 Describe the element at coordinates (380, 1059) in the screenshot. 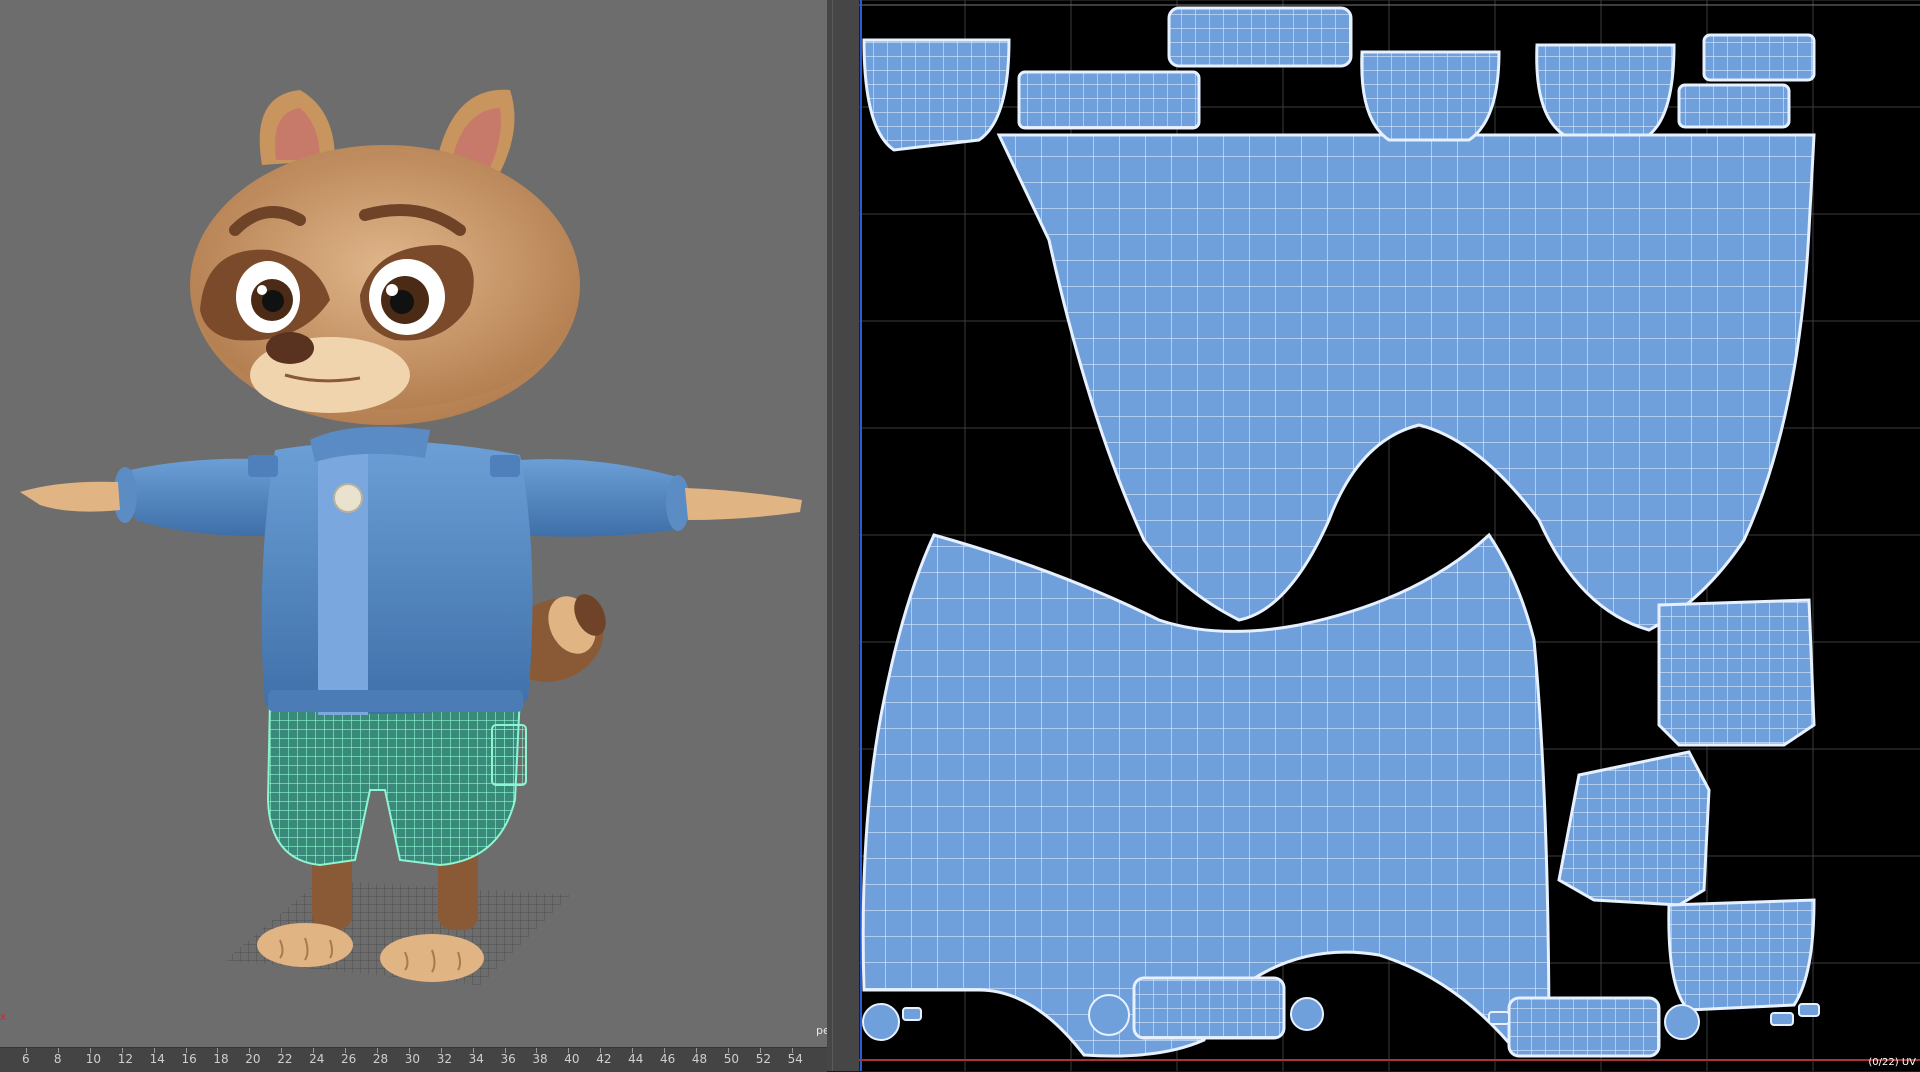

I see `timeline-tick-label: 28` at that location.